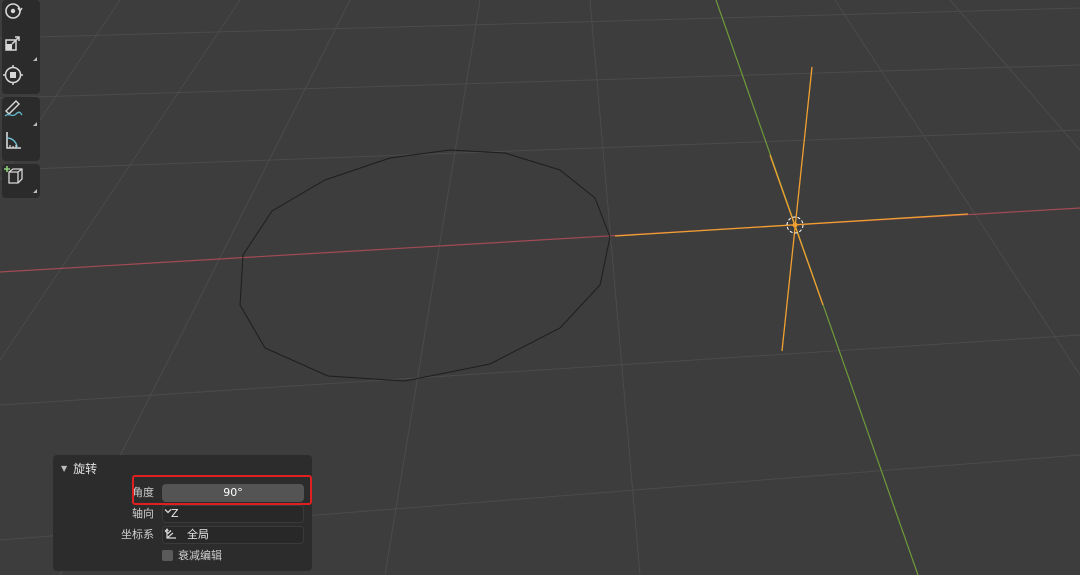 Image resolution: width=1080 pixels, height=575 pixels. Describe the element at coordinates (14, 11) in the screenshot. I see `rotate-icon` at that location.